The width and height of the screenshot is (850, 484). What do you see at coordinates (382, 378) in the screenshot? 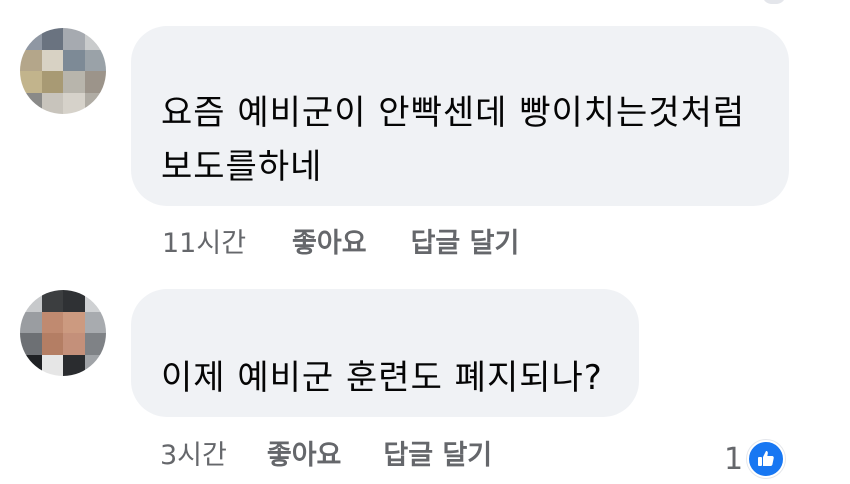
I see `comment-text: 이제 예비군 훈련도 폐지되나?` at bounding box center [382, 378].